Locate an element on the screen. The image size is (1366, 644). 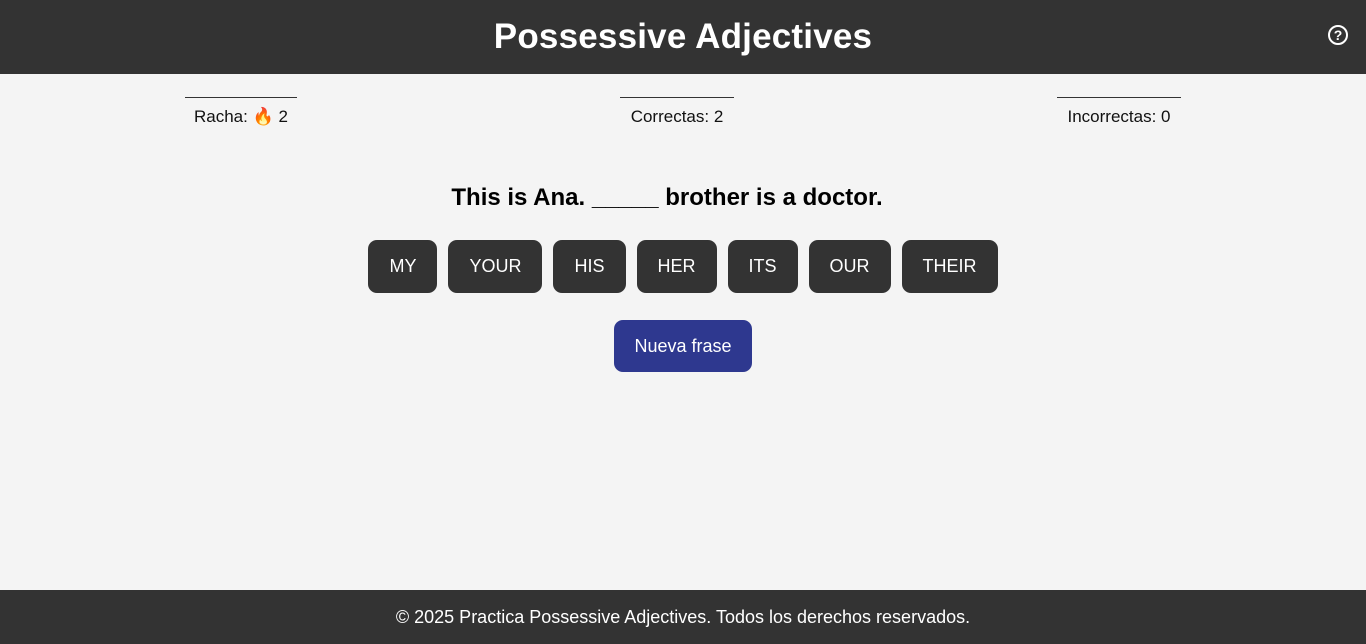
option-her-button: HER is located at coordinates (676, 266).